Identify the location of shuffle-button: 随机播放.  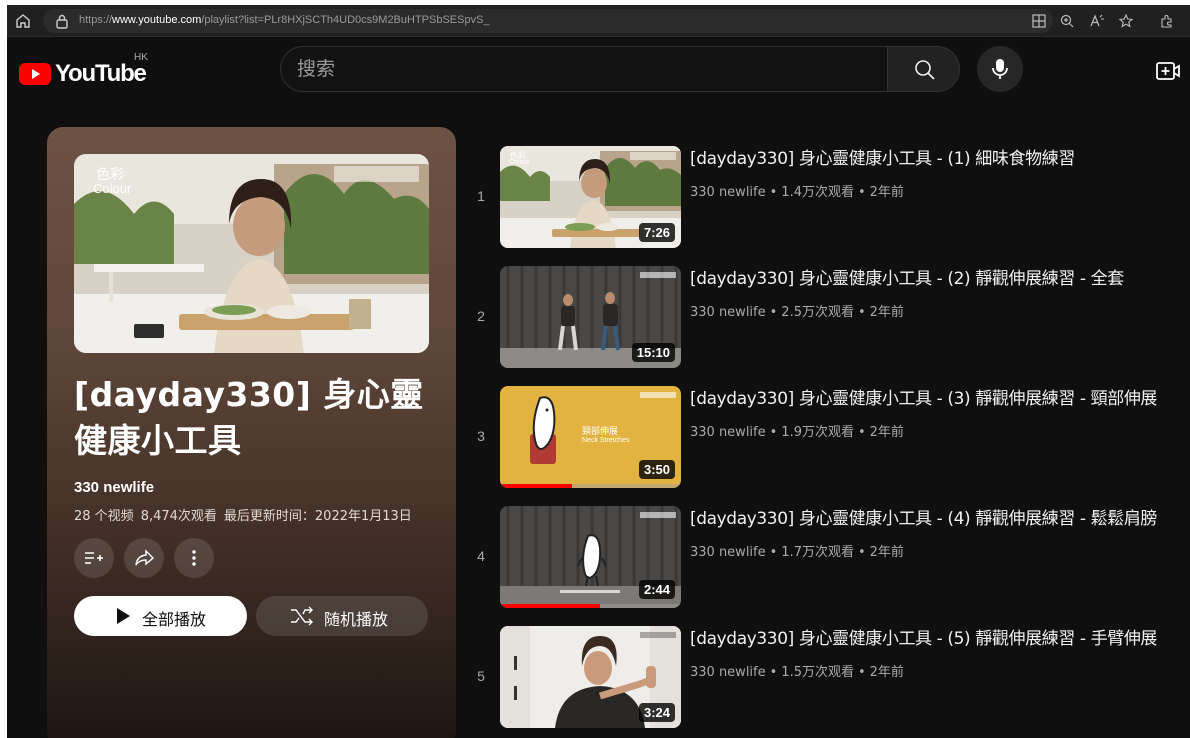
(342, 616).